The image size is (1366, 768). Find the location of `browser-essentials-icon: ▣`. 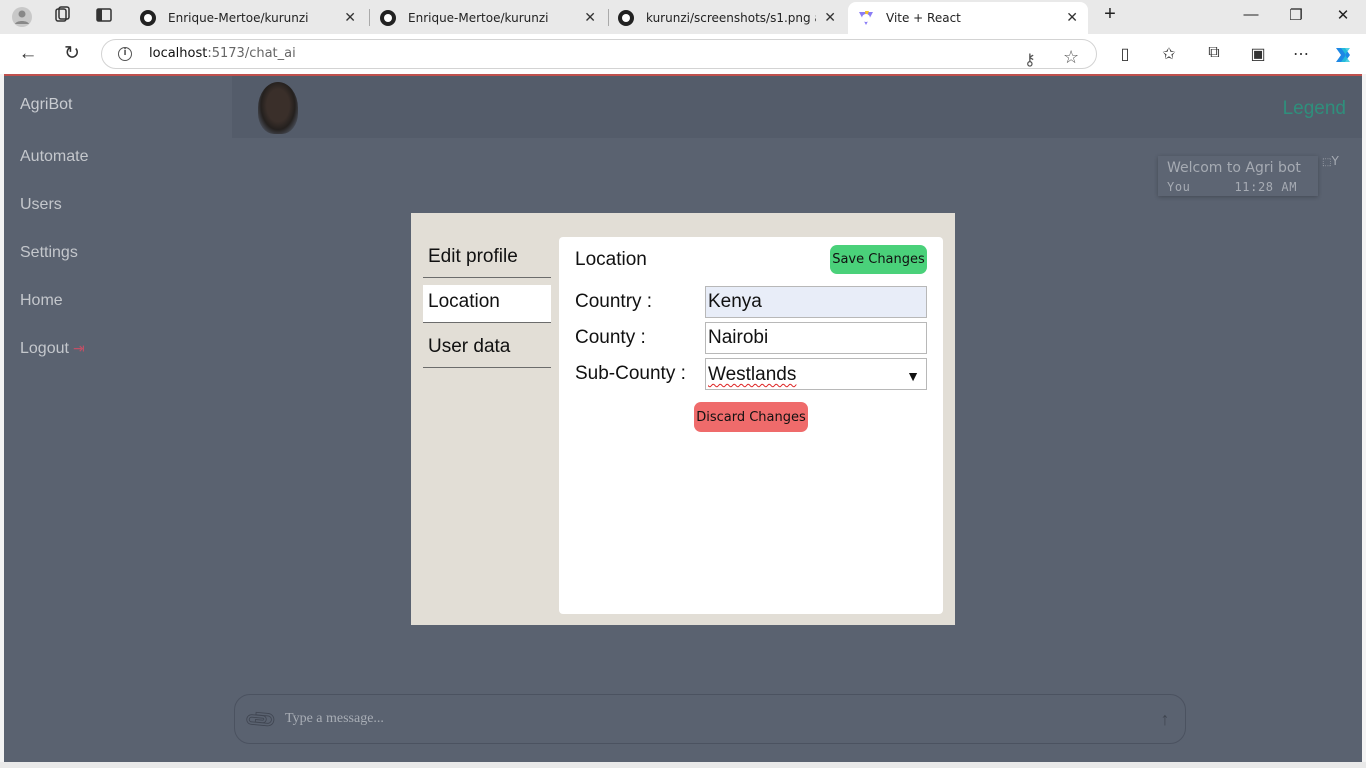

browser-essentials-icon: ▣ is located at coordinates (1258, 54).